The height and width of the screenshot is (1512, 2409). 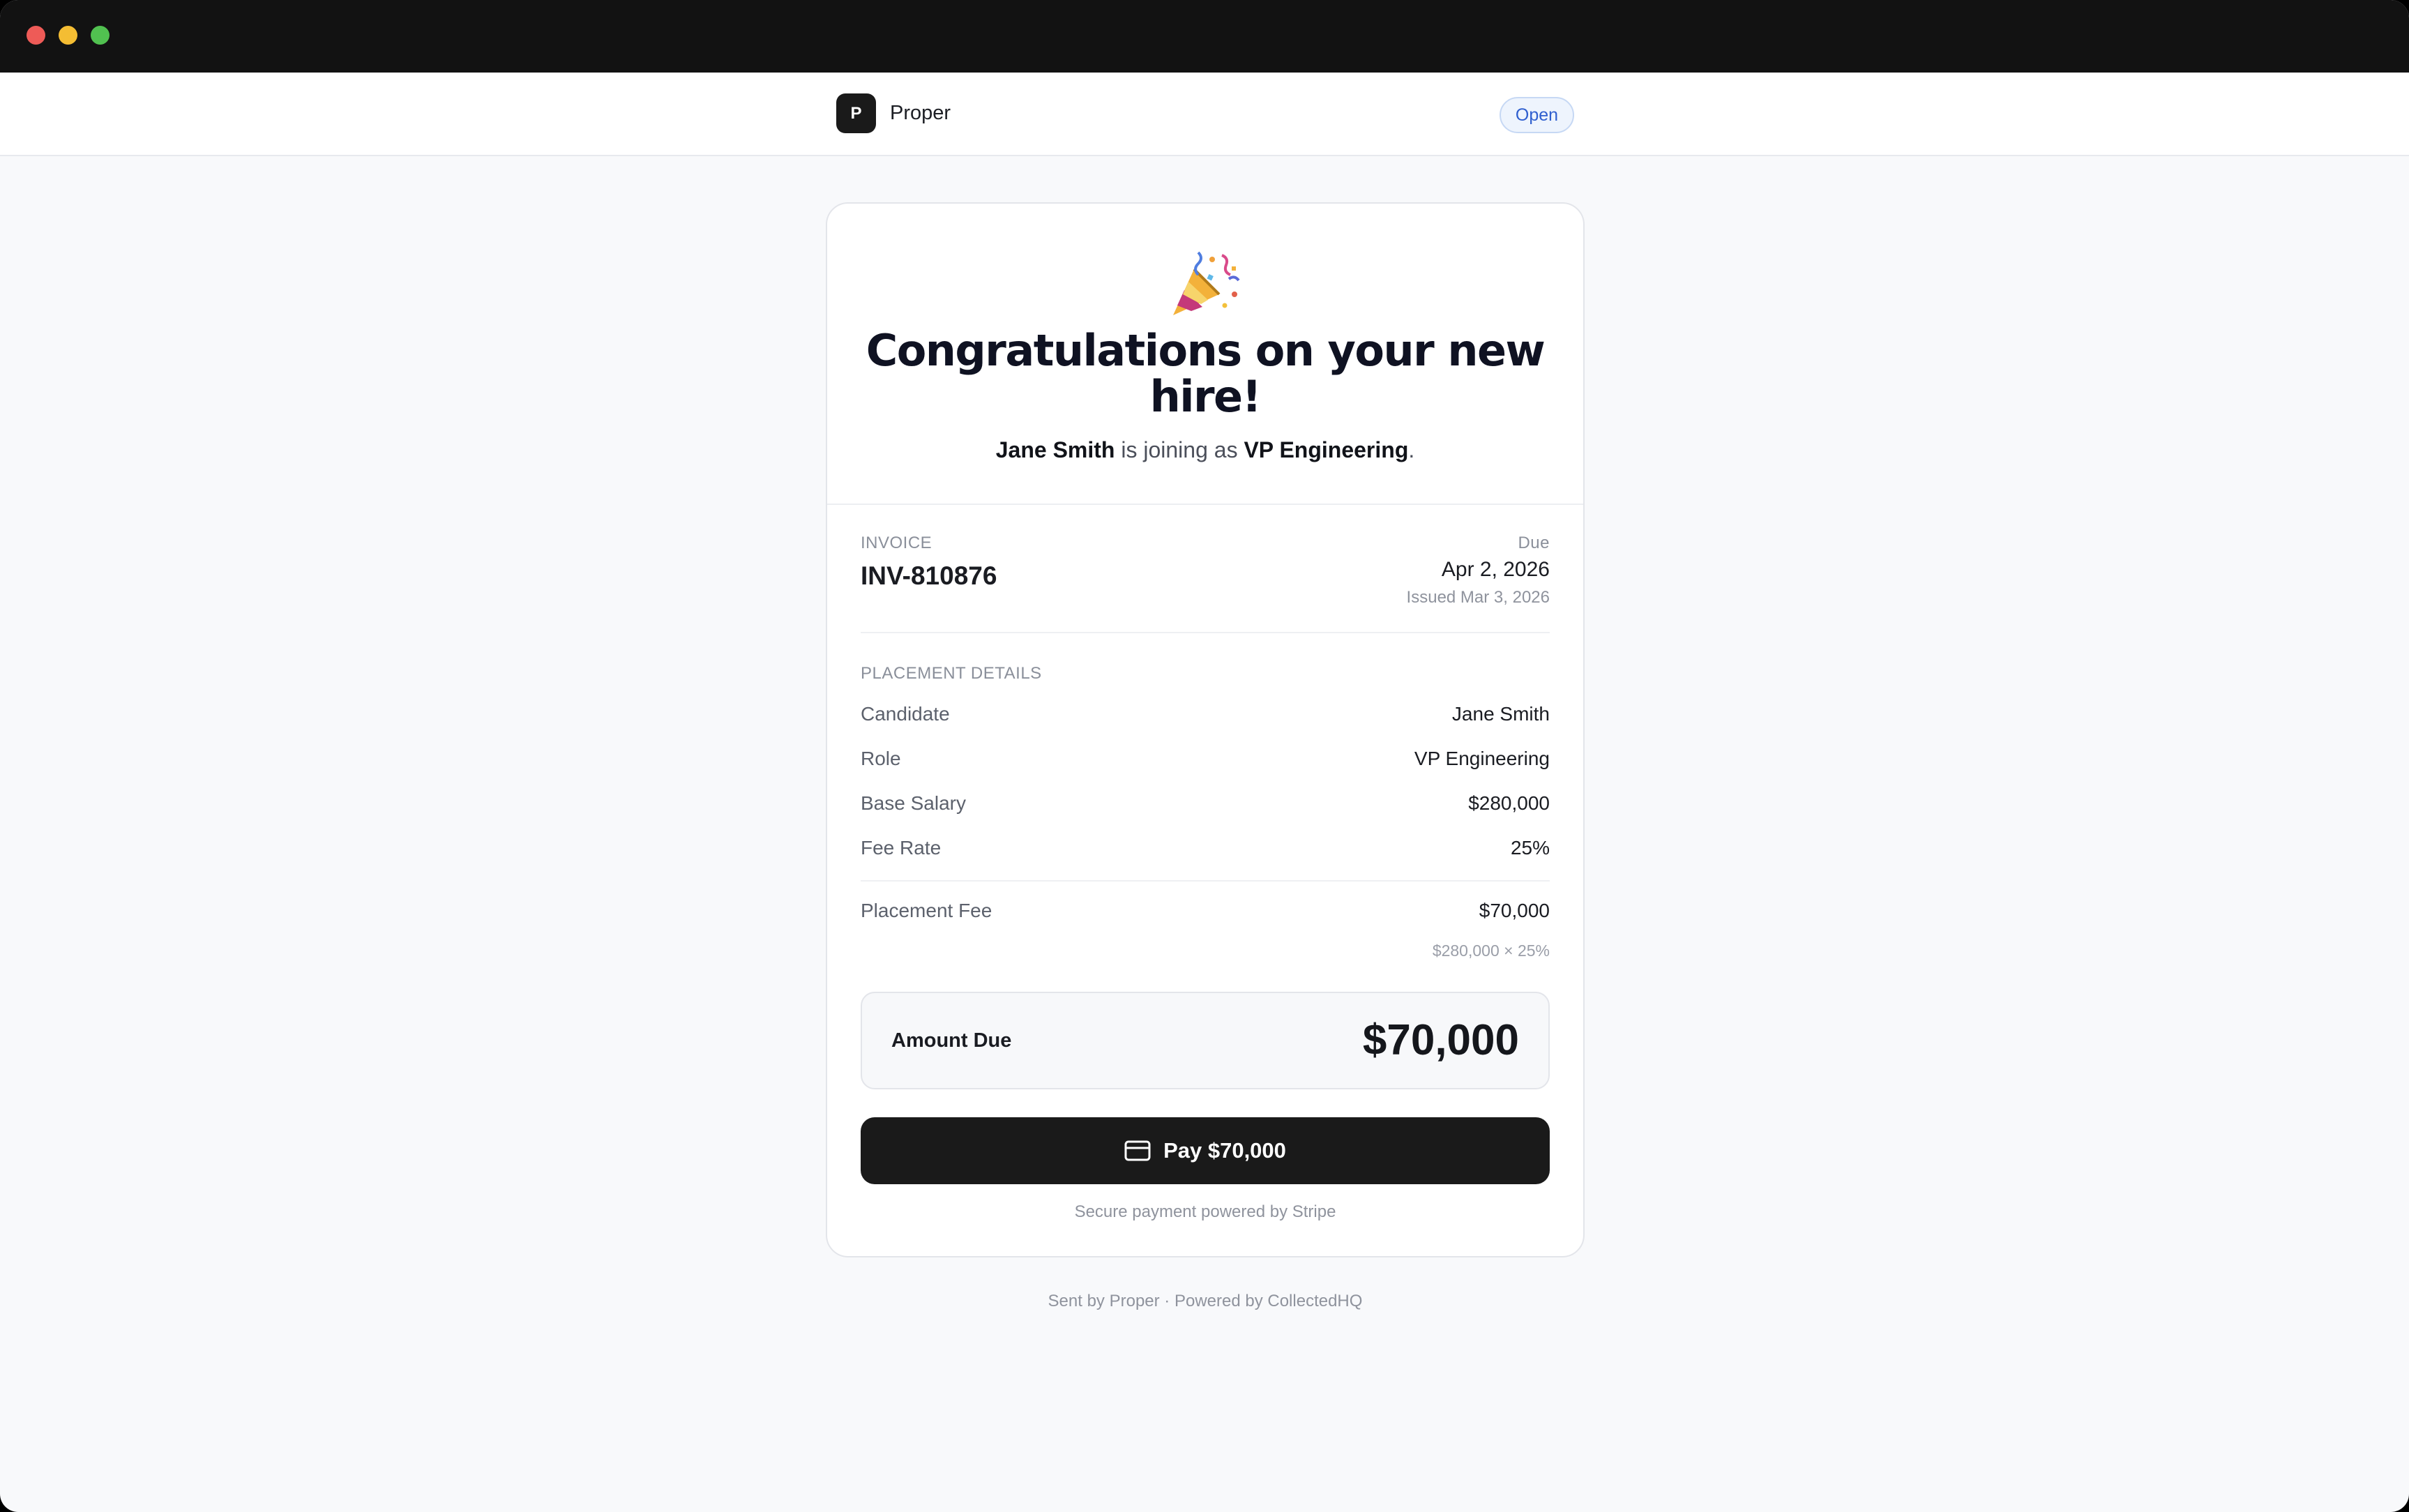 I want to click on fee-rate-label: Fee Rate, so click(x=901, y=848).